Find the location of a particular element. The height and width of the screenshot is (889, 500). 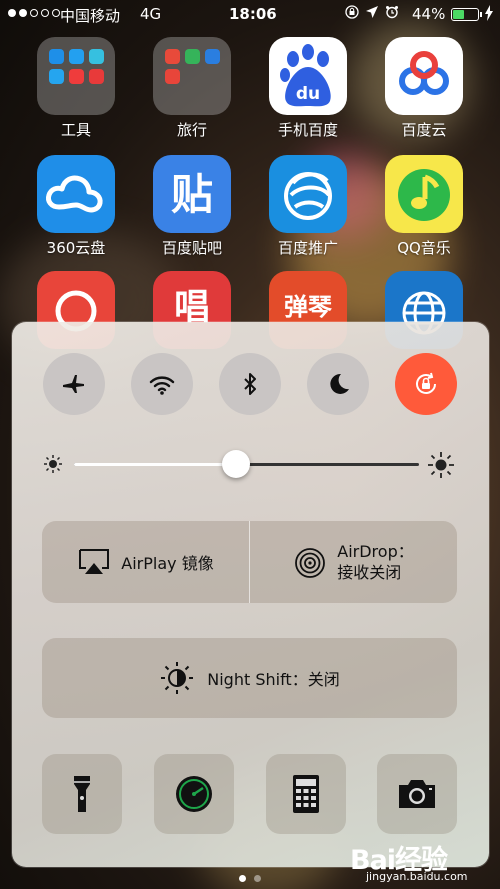

brightness-thumb is located at coordinates (236, 464).